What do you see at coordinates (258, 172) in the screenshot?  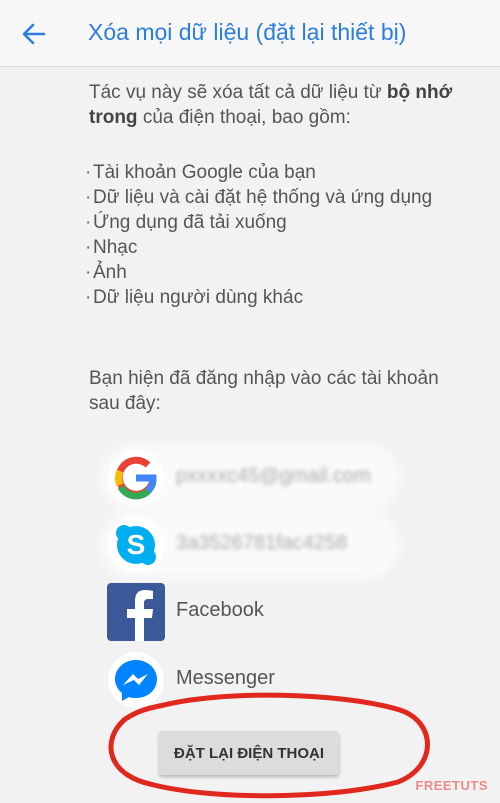 I see `list-item: Tài khoản Google của bạn` at bounding box center [258, 172].